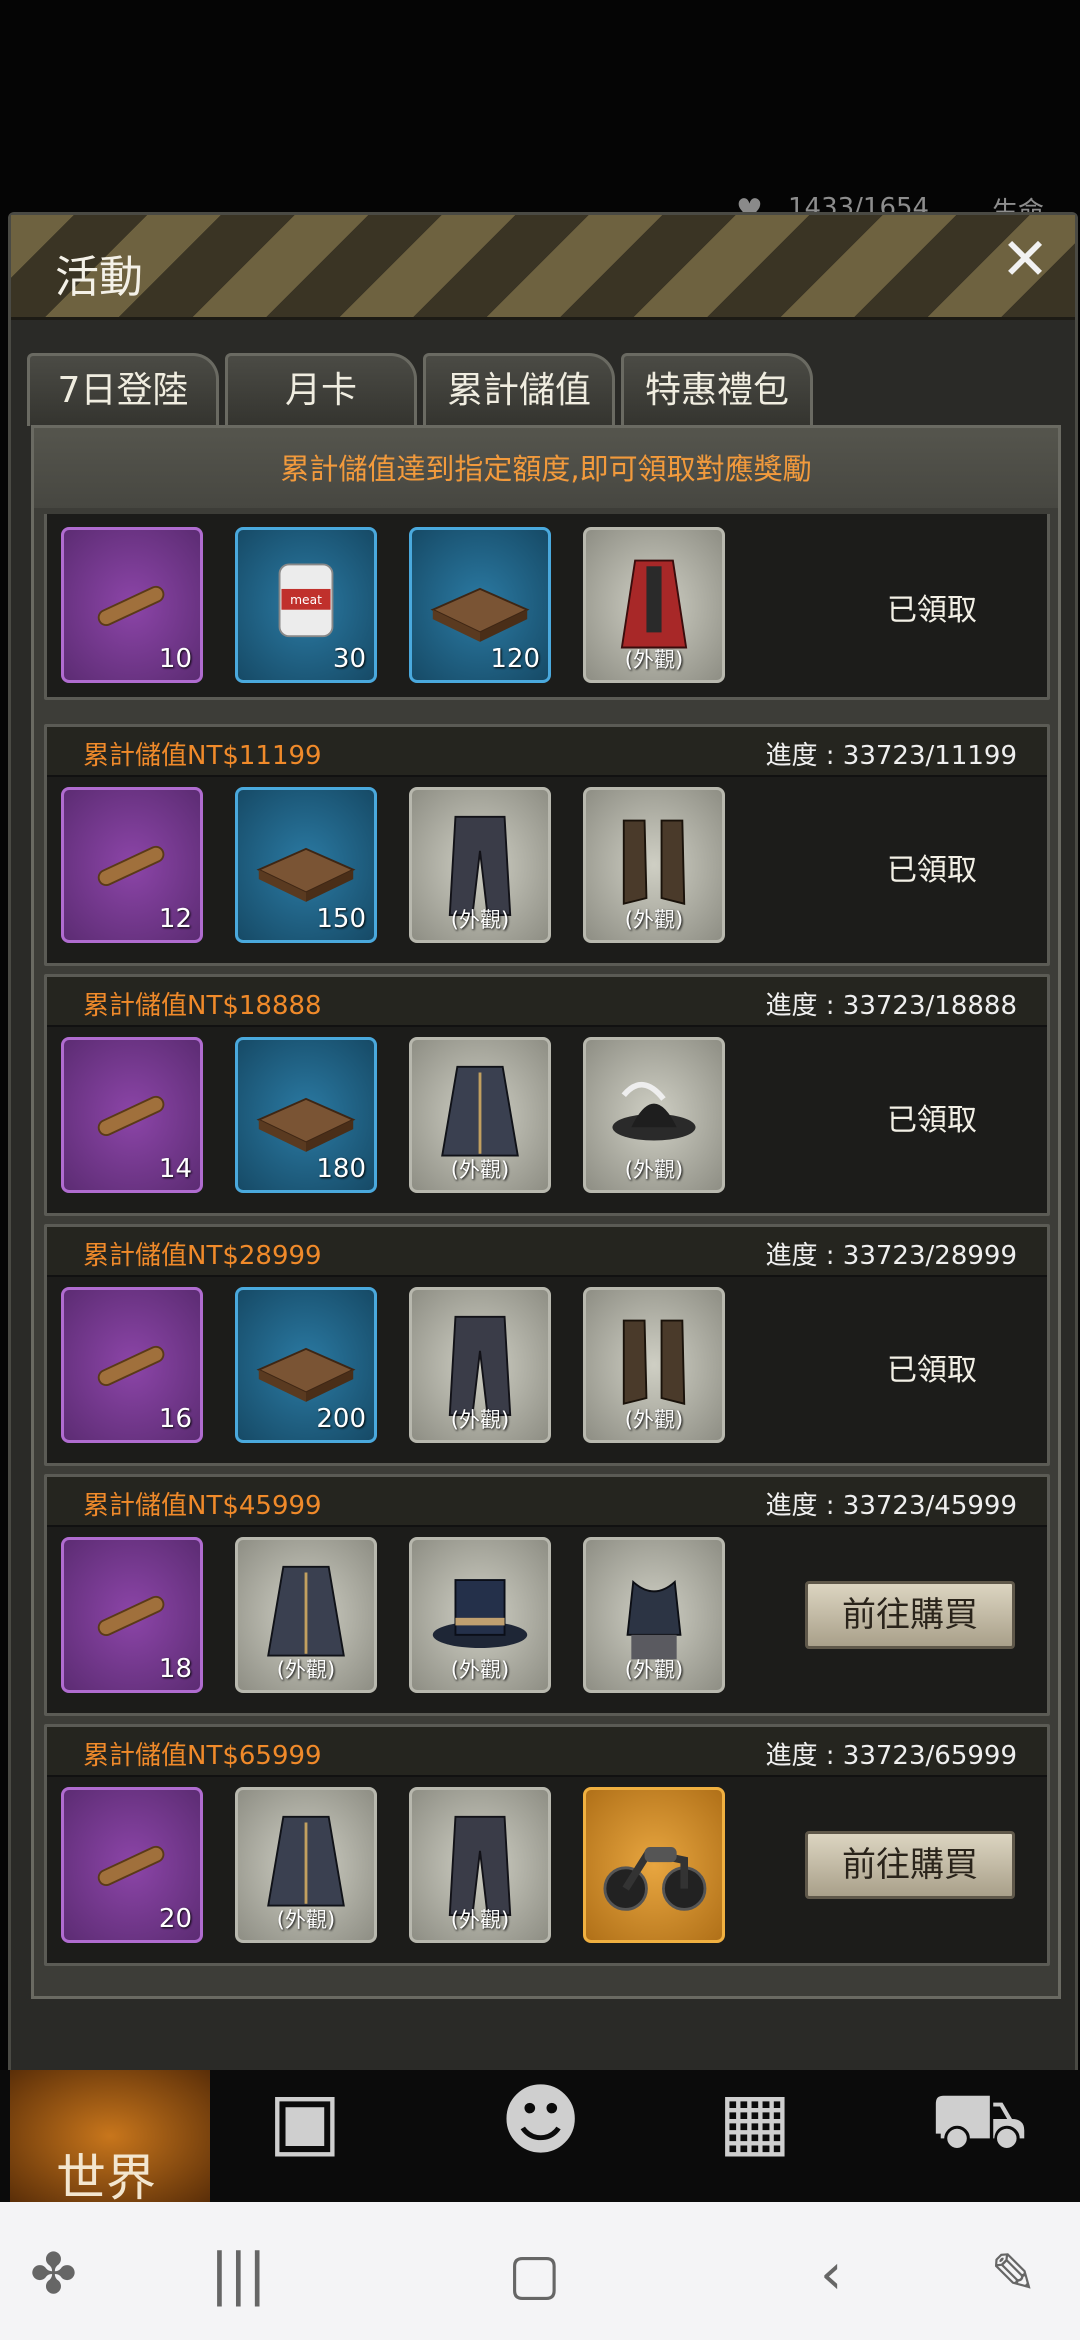 Image resolution: width=1080 pixels, height=2340 pixels. Describe the element at coordinates (123, 389) in the screenshot. I see `tab-7day-login: 7日登陸` at that location.